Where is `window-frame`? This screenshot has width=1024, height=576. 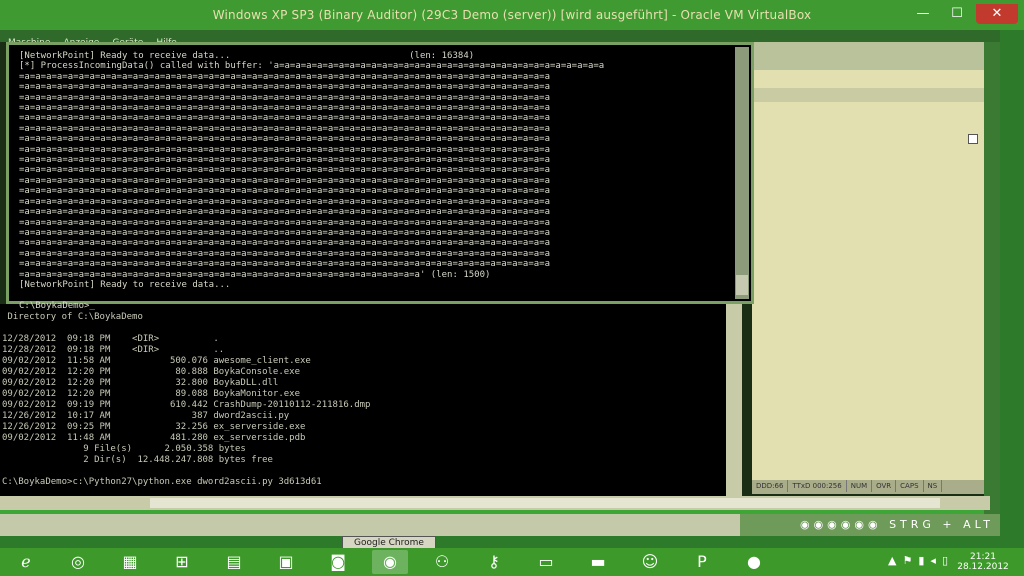
window-frame is located at coordinates (992, 282).